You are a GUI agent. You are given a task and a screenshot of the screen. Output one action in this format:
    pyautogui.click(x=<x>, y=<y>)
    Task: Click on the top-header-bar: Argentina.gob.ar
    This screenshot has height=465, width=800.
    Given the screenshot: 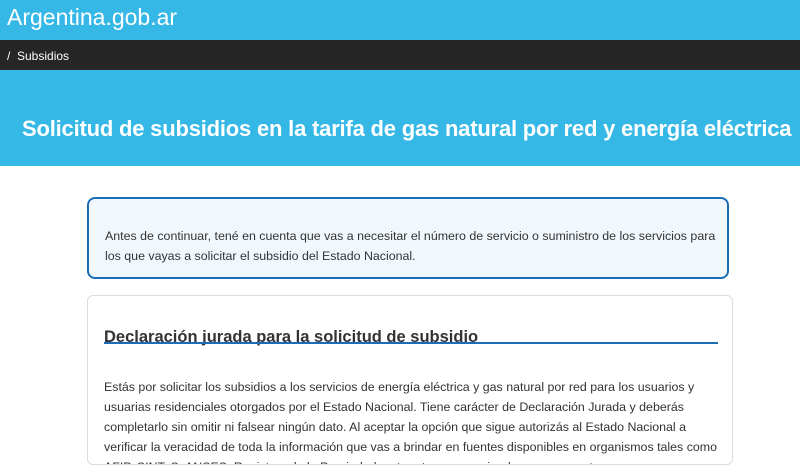 What is the action you would take?
    pyautogui.click(x=400, y=20)
    